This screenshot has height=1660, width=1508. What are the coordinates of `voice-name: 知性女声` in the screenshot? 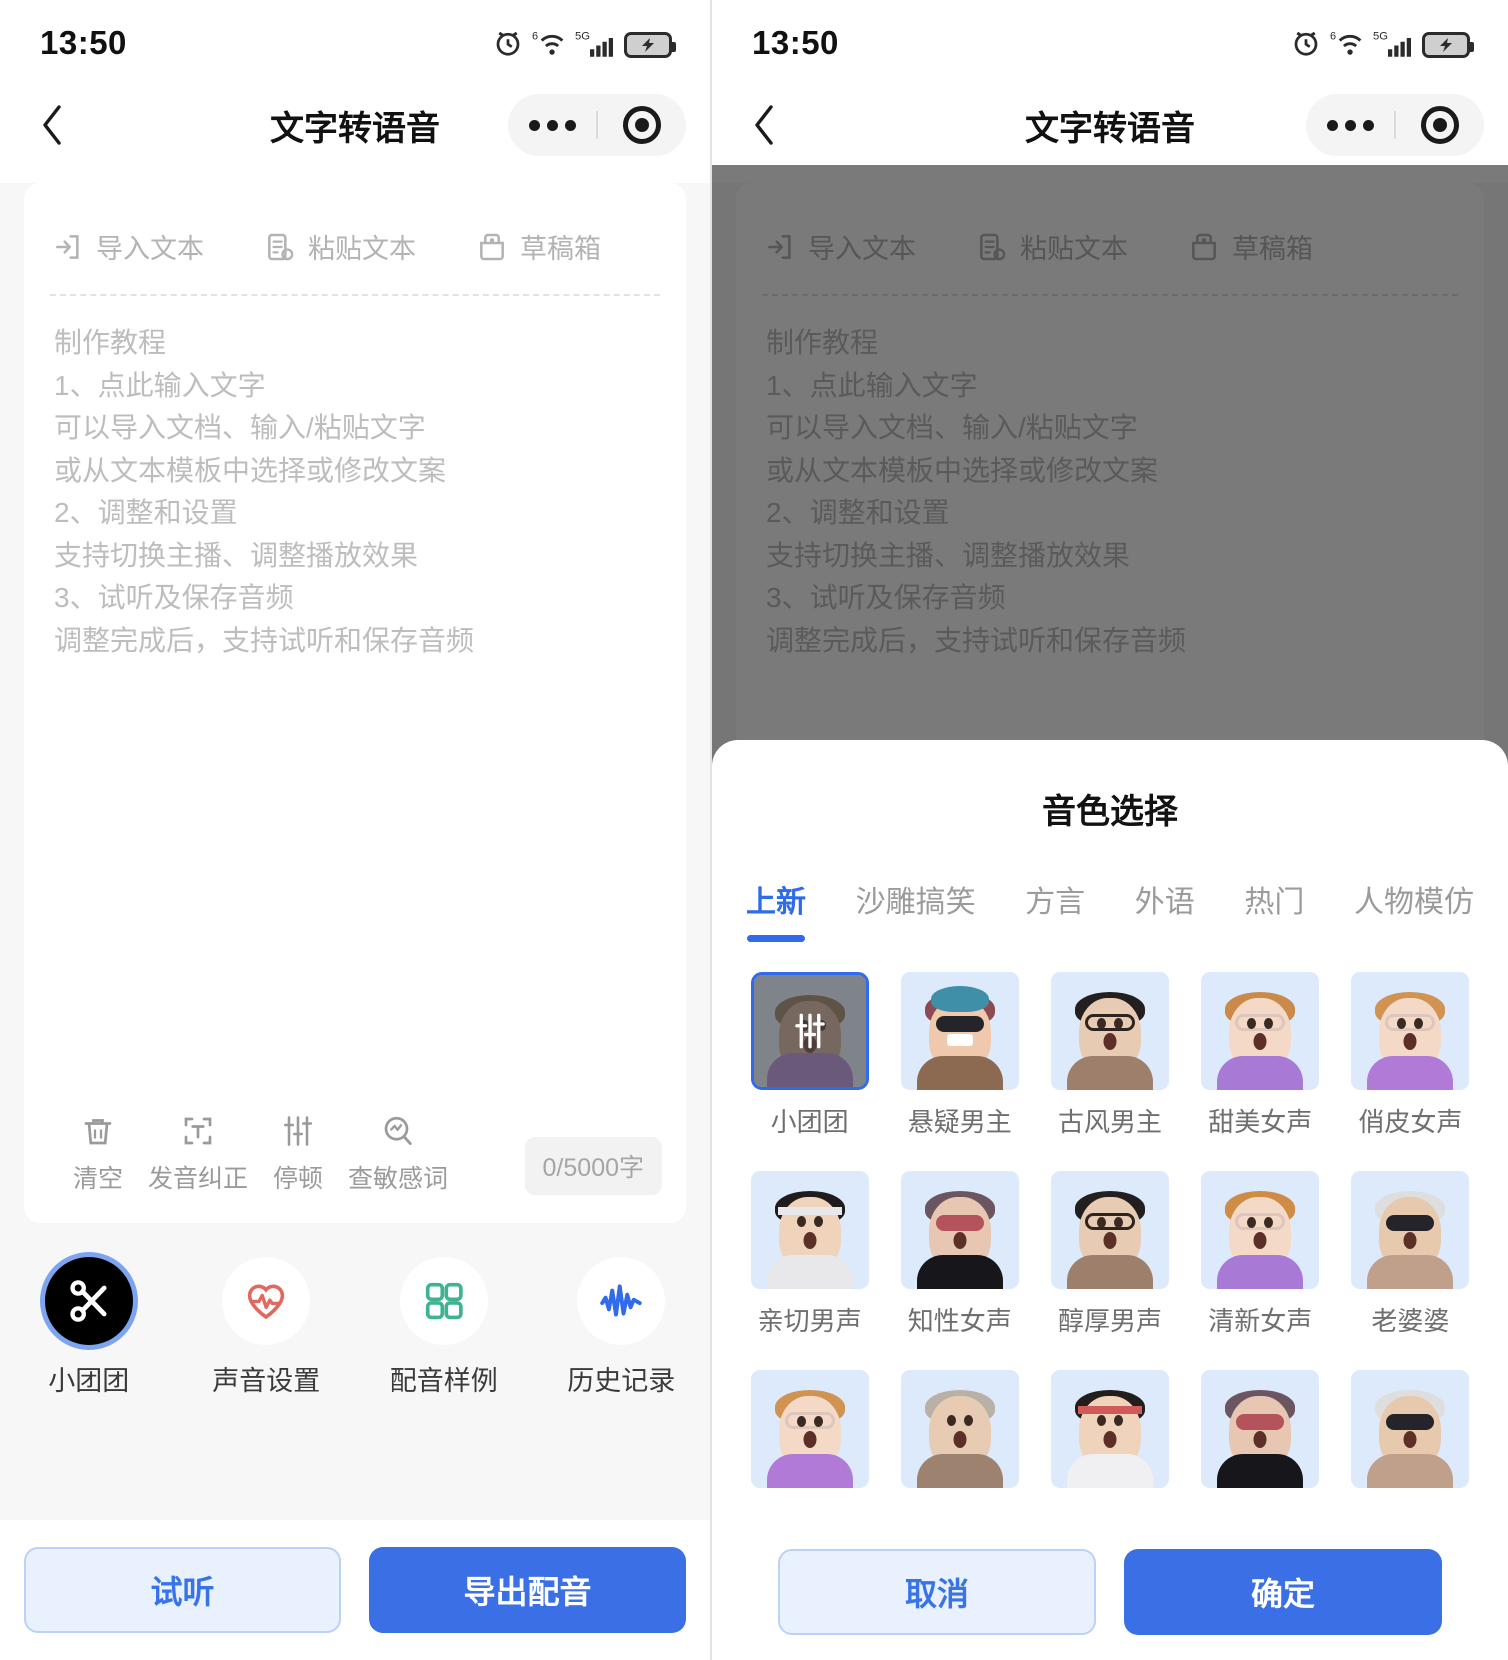 It's located at (959, 1321).